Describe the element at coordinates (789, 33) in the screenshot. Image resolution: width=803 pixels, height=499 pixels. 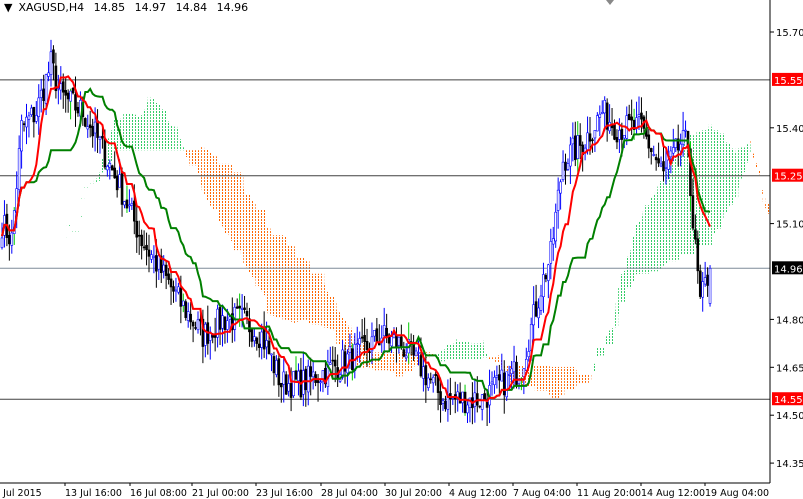
I see `y-tick-label: 15.70` at that location.